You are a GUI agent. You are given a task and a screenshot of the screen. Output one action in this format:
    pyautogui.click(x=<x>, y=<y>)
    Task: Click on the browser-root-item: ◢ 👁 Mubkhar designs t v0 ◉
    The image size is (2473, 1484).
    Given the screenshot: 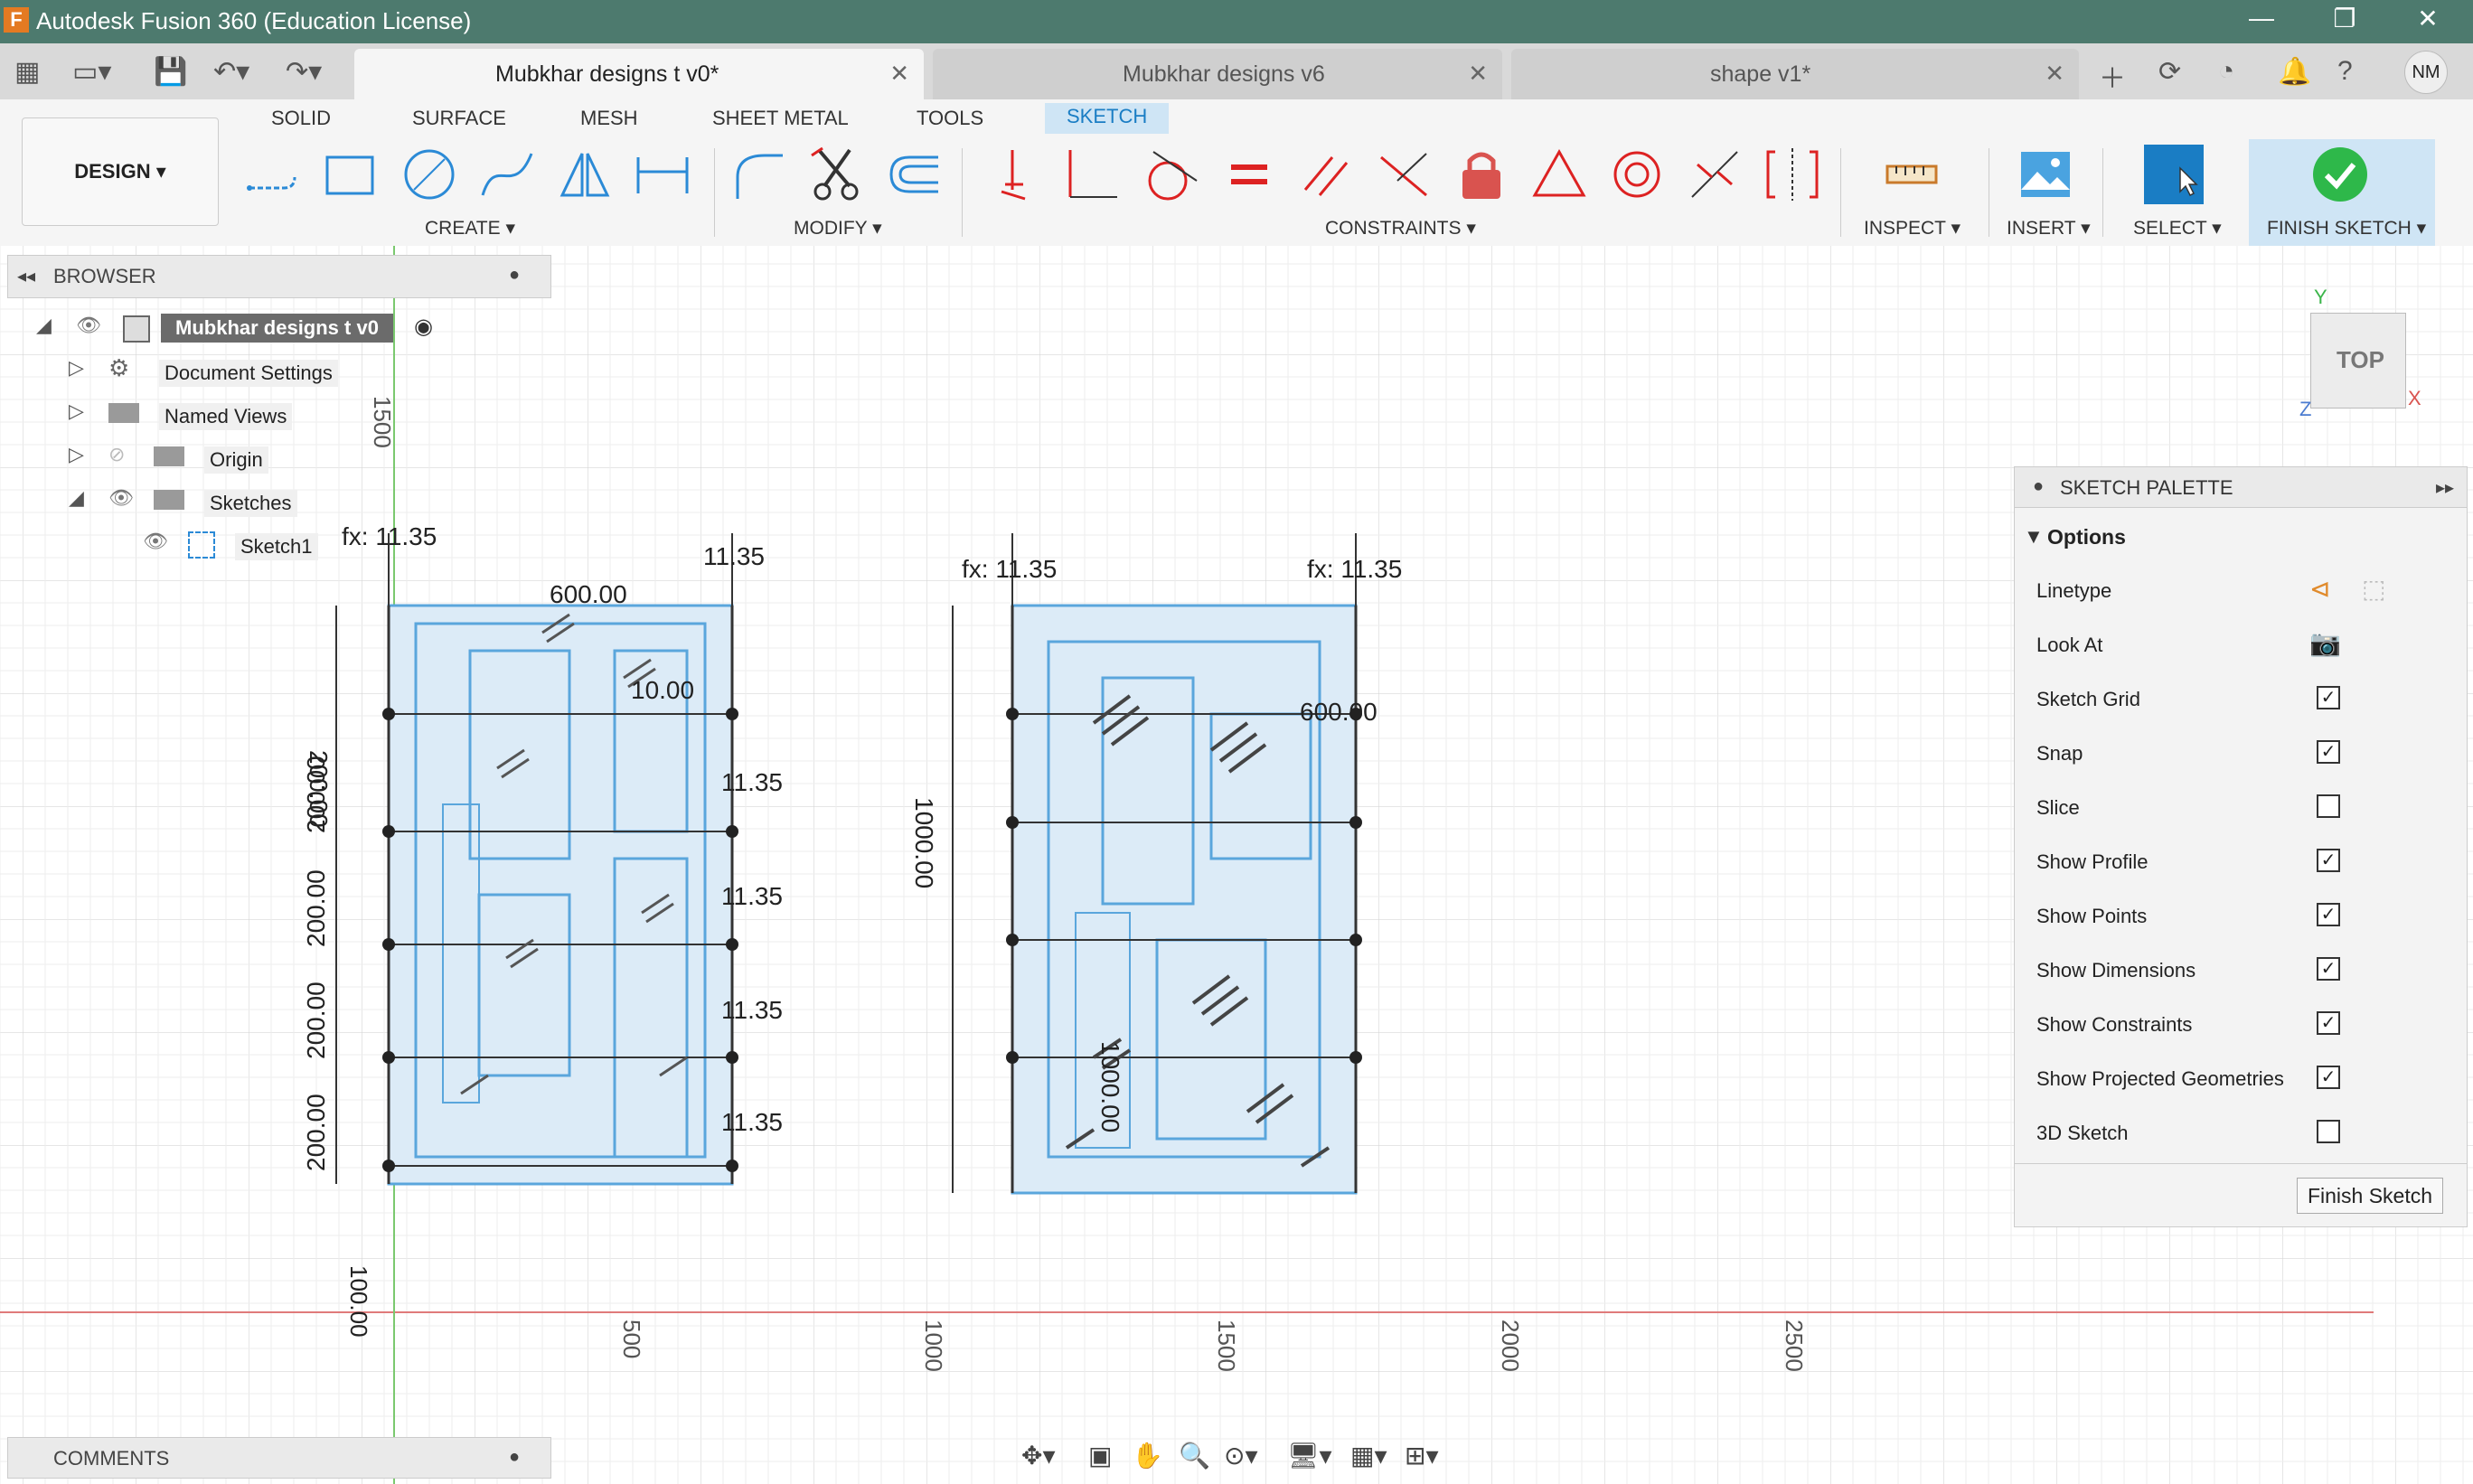 What is the action you would take?
    pyautogui.click(x=244, y=327)
    